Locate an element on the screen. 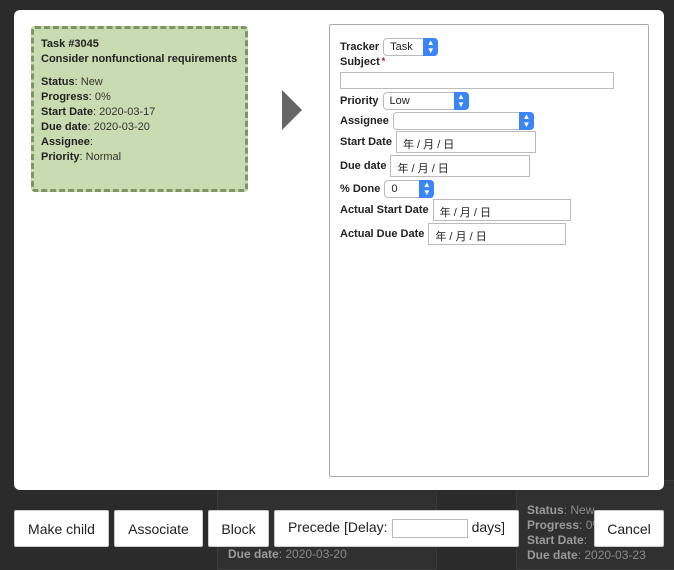 The image size is (674, 570). due-date-input: 年 / 月 / 日 is located at coordinates (460, 166).